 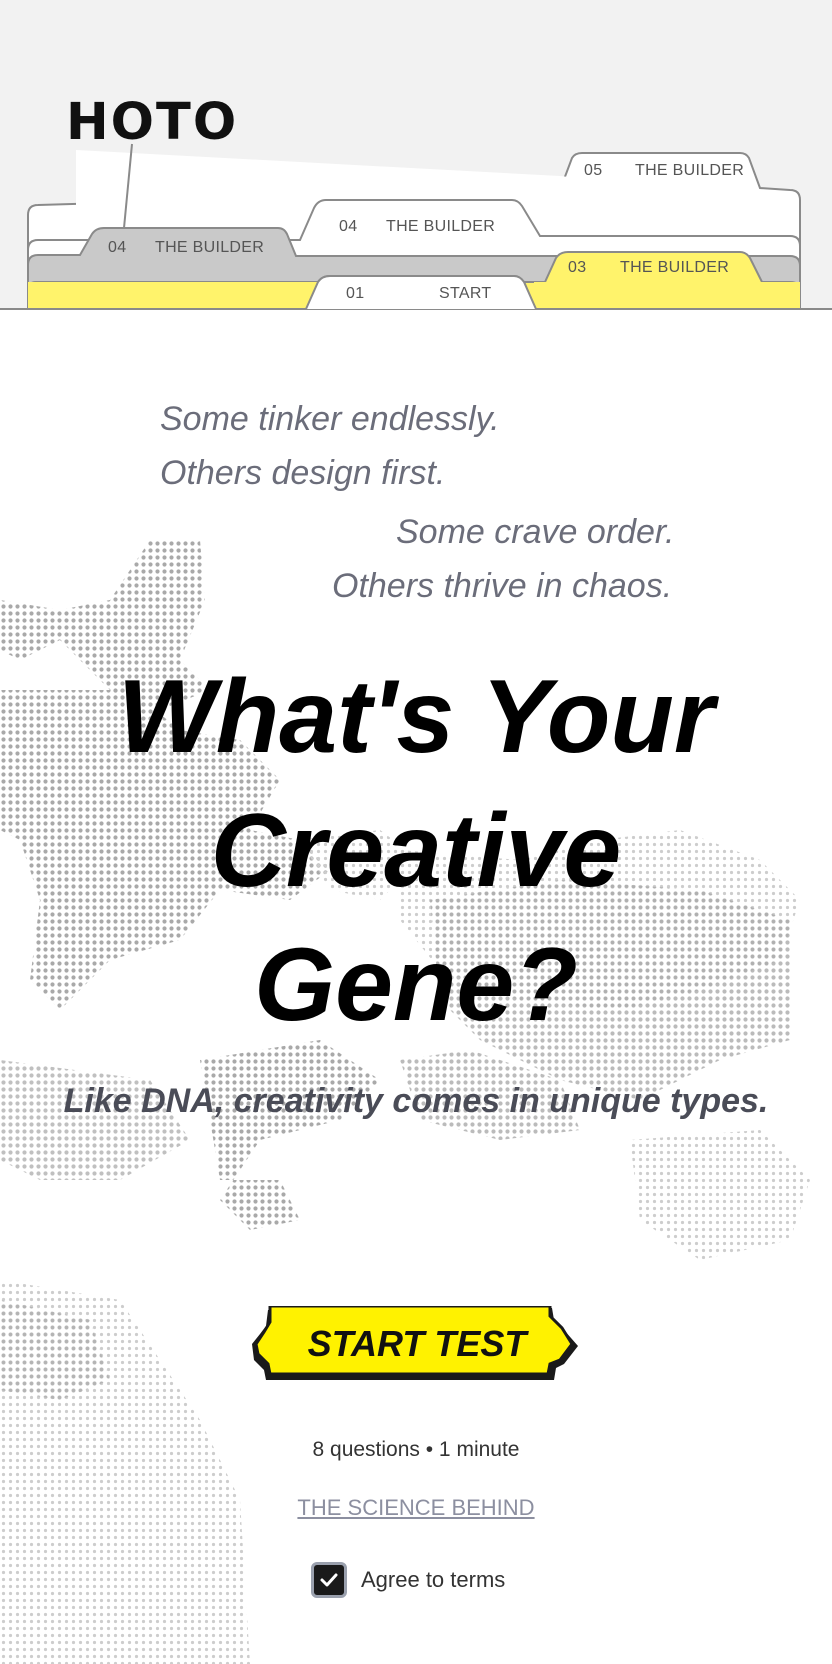 I want to click on start-test-button: START TEST, so click(x=417, y=1344).